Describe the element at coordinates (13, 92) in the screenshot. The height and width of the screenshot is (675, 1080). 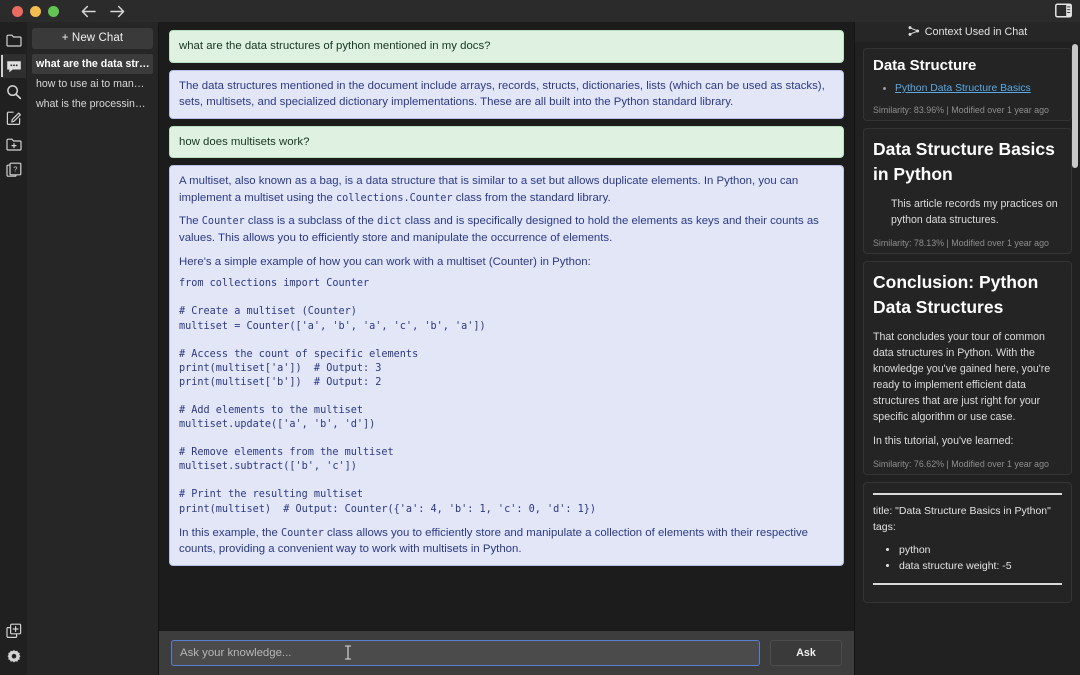
I see `search-icon` at that location.